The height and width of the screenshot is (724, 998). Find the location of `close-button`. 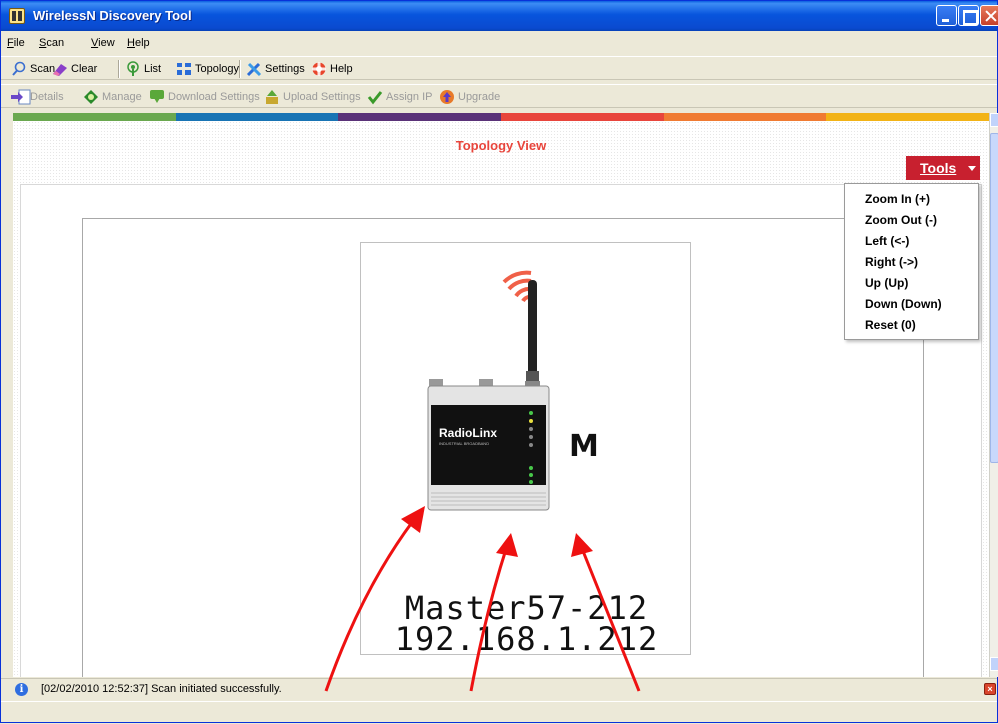

close-button is located at coordinates (989, 15).